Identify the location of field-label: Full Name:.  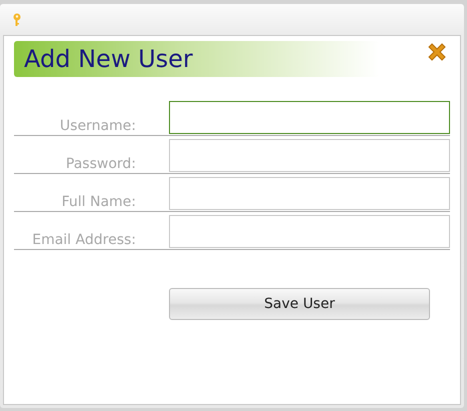
(98, 202).